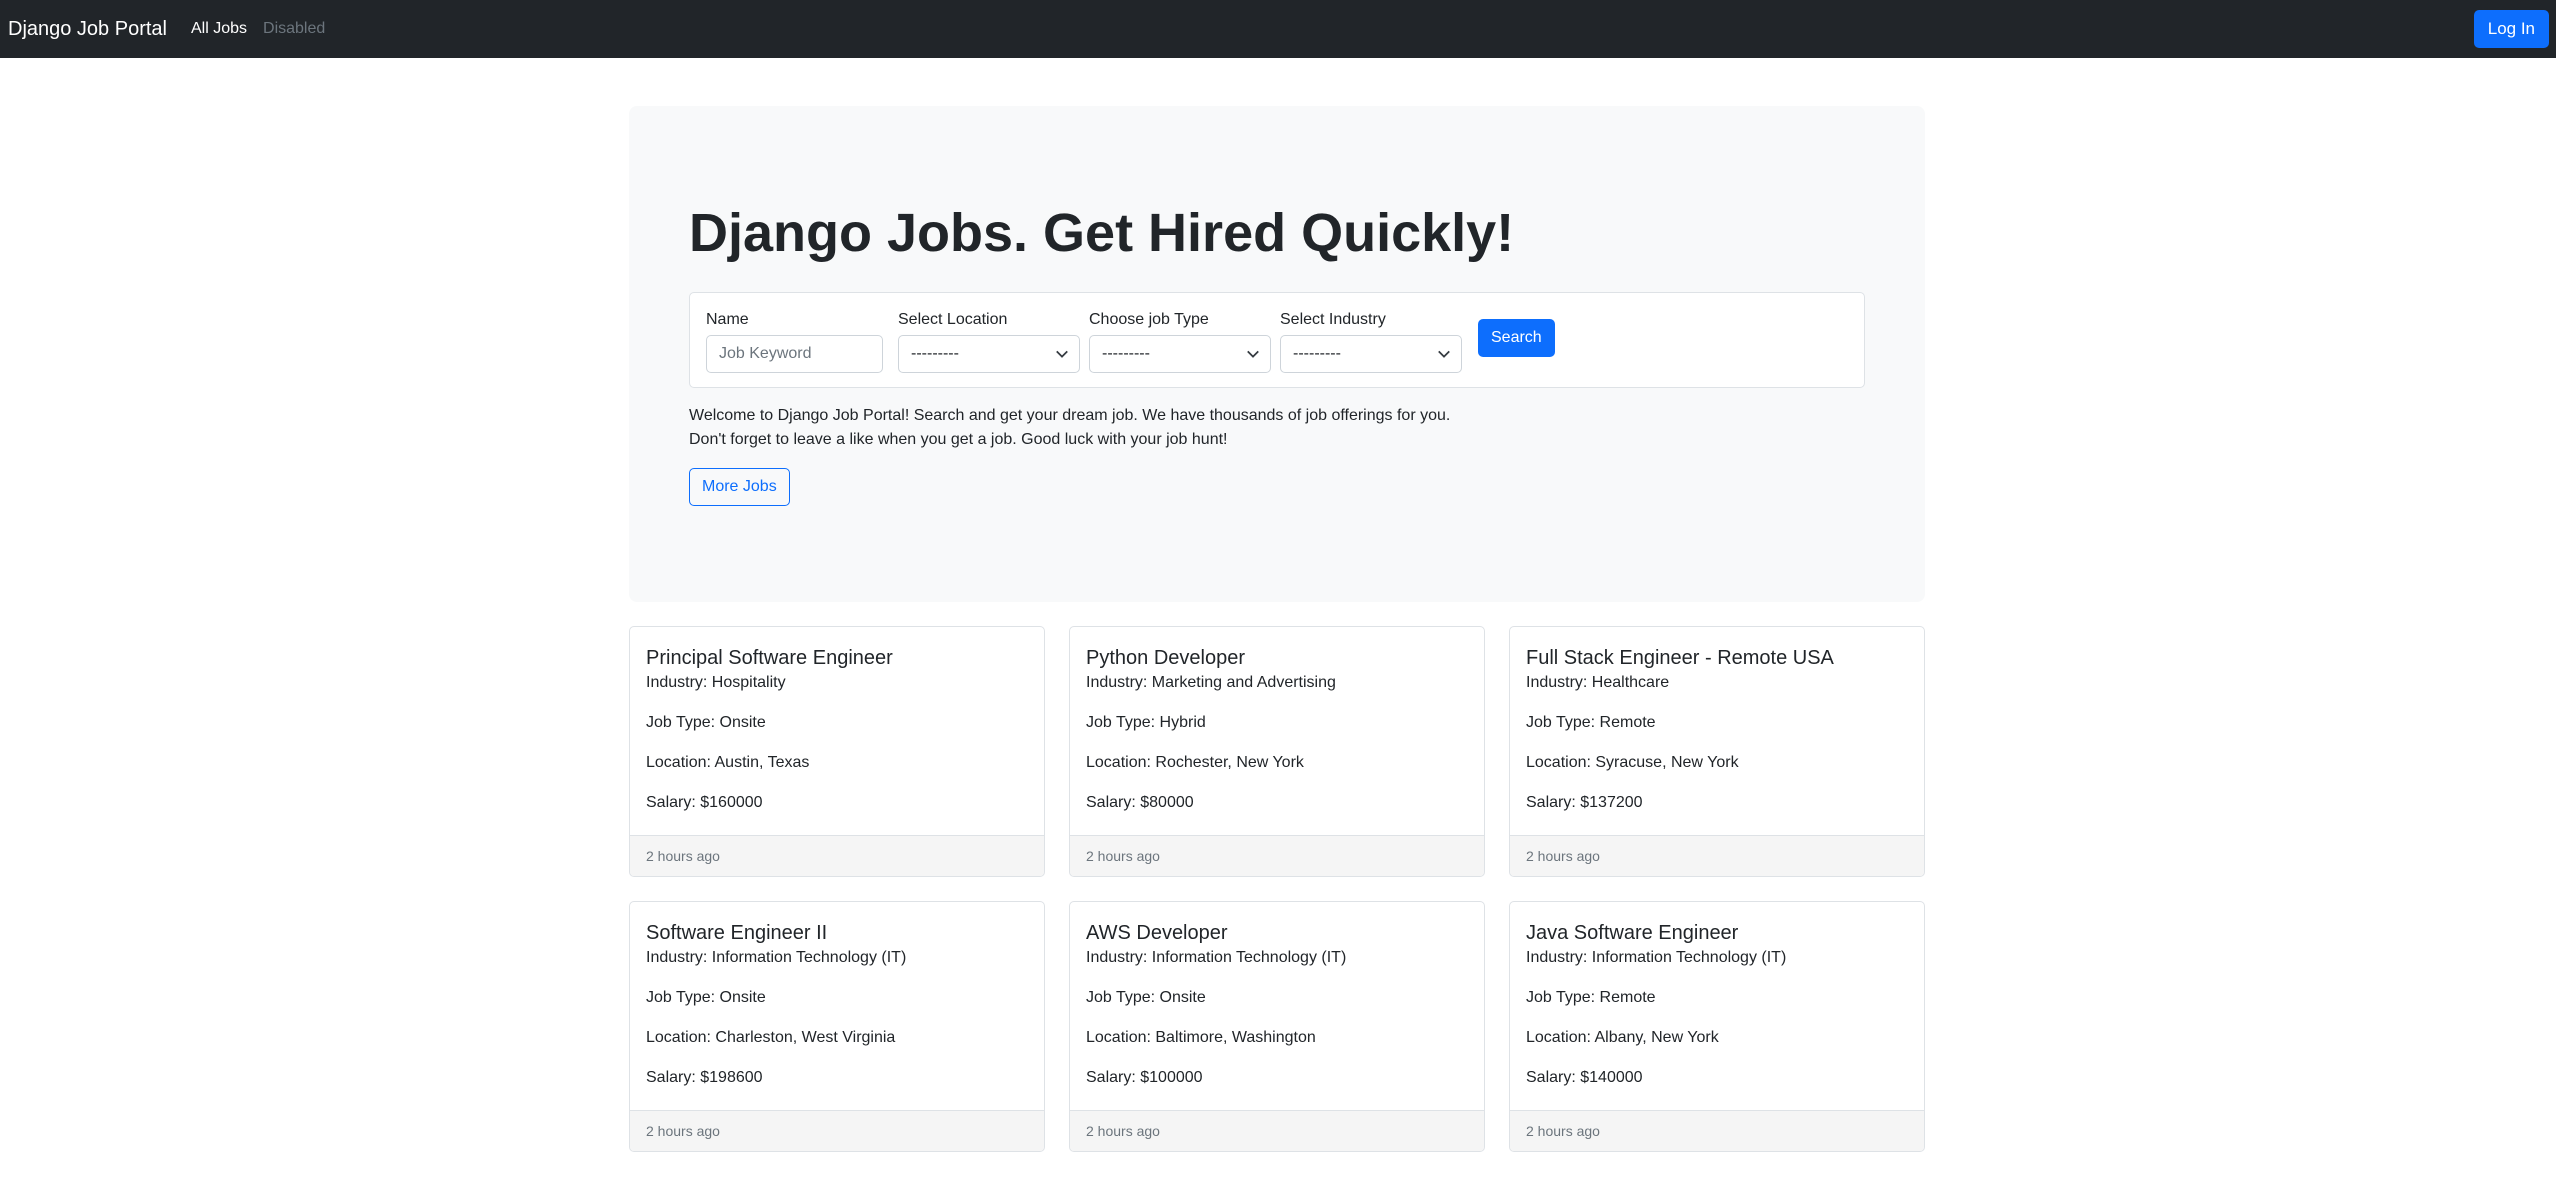 The width and height of the screenshot is (2556, 1187). I want to click on page-title: Django Jobs. Get Hired Quickly!, so click(1102, 233).